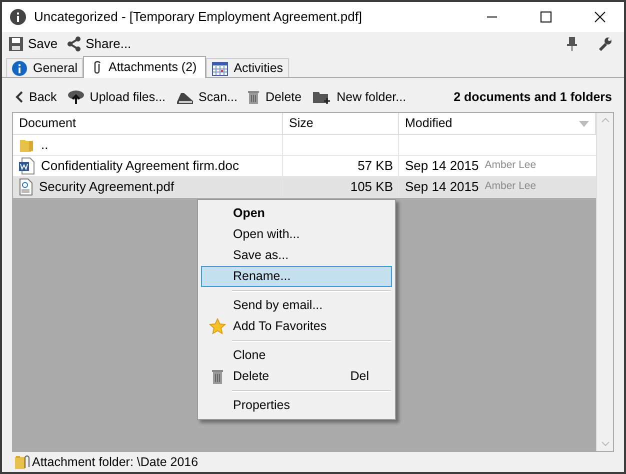 The height and width of the screenshot is (474, 626). I want to click on new-folder-icon, so click(322, 97).